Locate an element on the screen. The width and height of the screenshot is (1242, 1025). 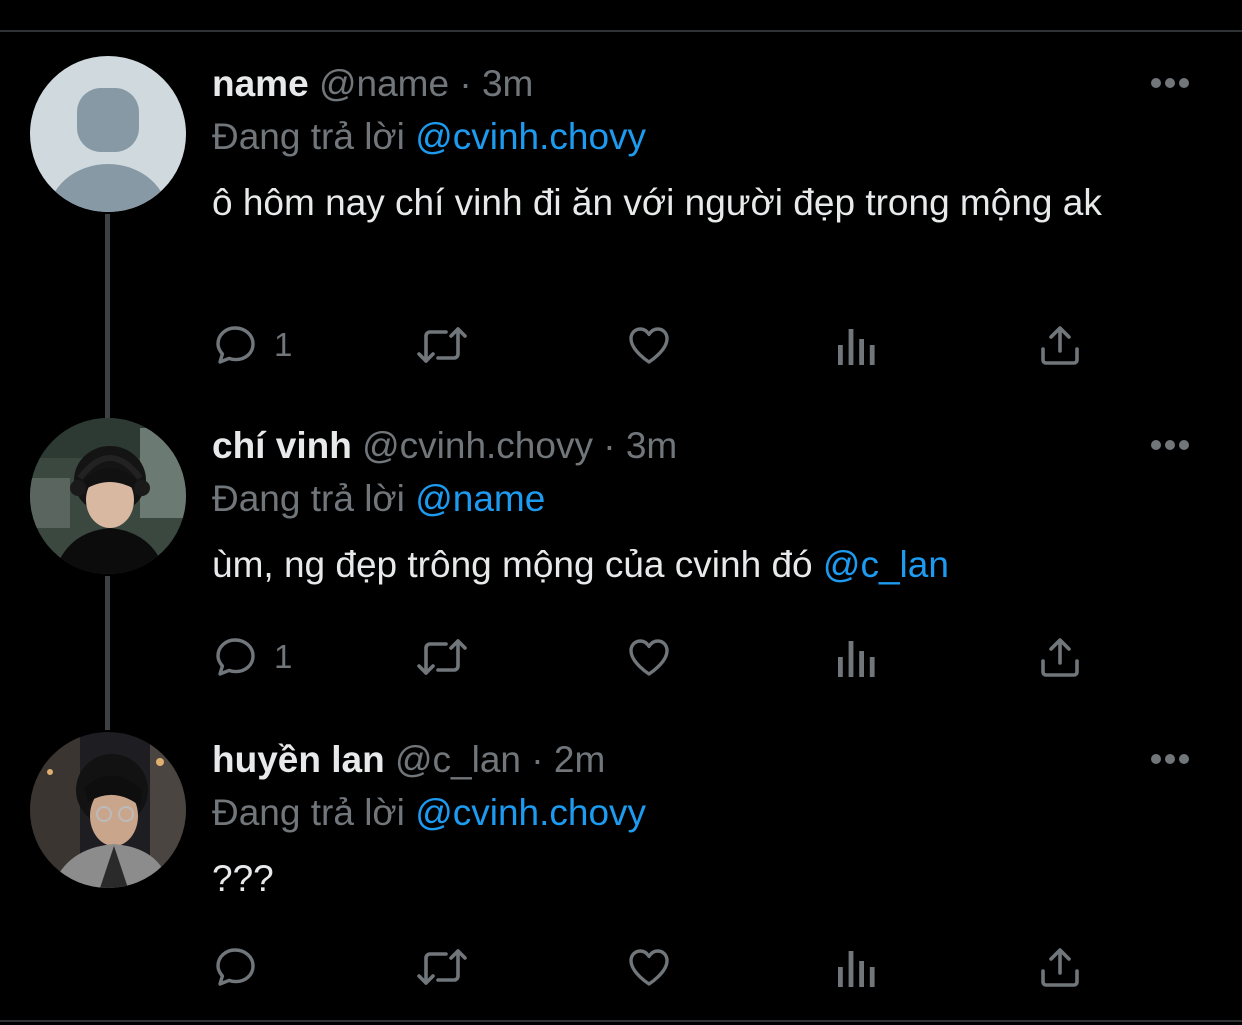
tweet-text-content: ùm, ng đẹp trông mộng của cvinh đó is located at coordinates (517, 564).